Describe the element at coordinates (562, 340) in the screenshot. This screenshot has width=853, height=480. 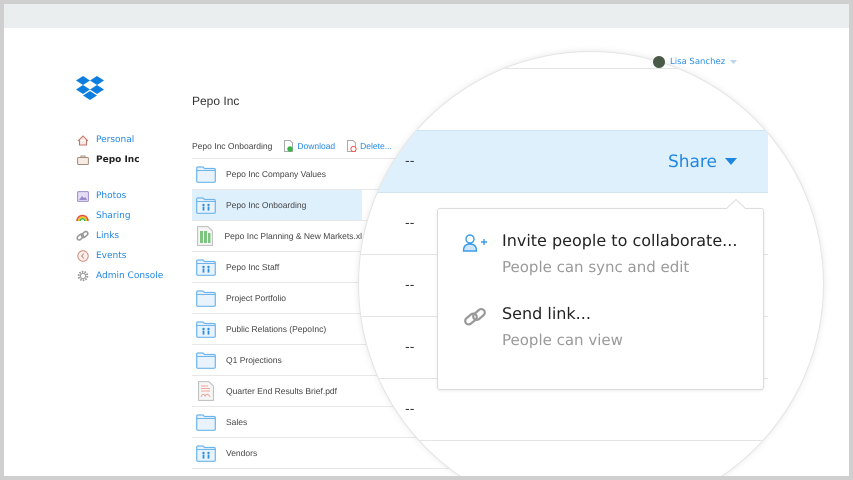
I see `menu-item-subtitle: People can view` at that location.